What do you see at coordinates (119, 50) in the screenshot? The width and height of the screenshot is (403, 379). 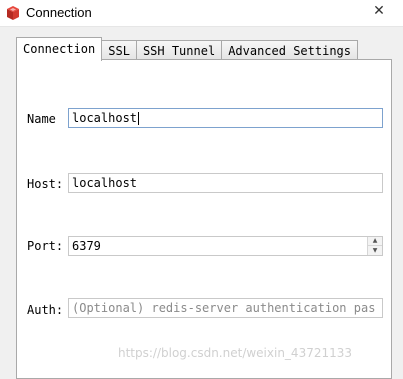 I see `tab-ssl: SSL` at bounding box center [119, 50].